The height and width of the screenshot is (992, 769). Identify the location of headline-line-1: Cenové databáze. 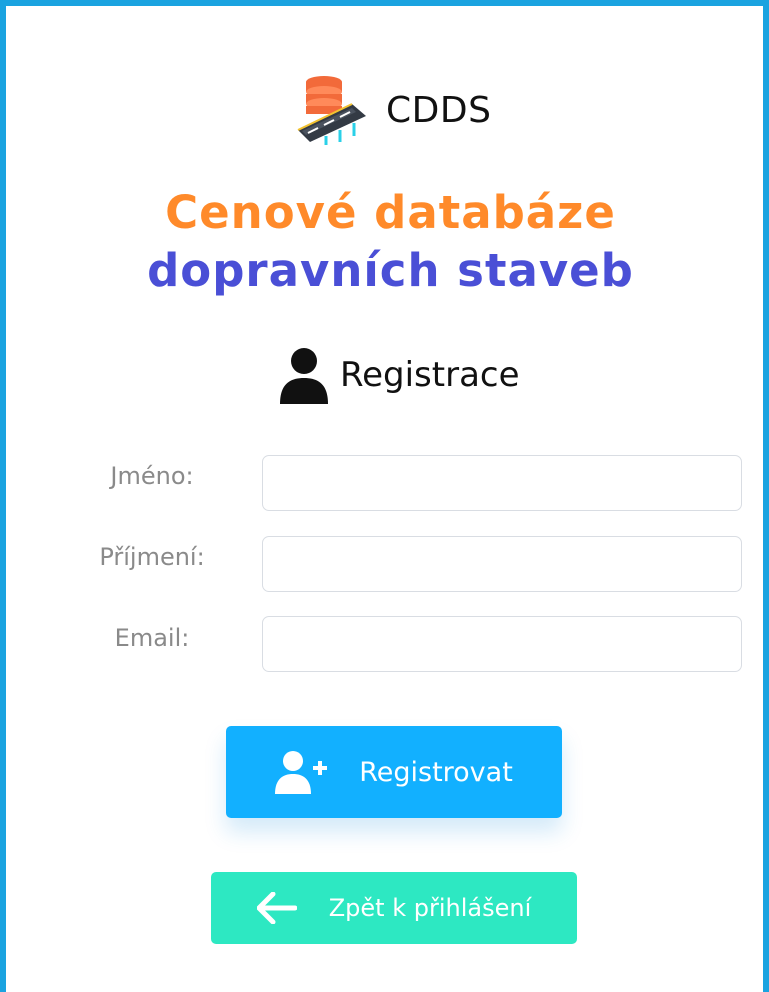
(390, 212).